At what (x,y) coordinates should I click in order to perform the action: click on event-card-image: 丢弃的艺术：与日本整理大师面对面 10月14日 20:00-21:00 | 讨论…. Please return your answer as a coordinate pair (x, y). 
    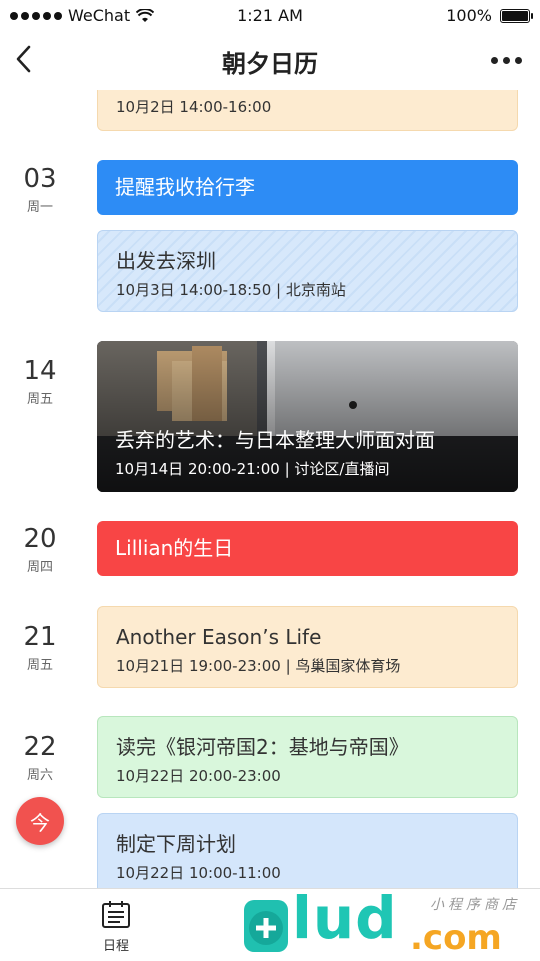
    Looking at the image, I should click on (307, 416).